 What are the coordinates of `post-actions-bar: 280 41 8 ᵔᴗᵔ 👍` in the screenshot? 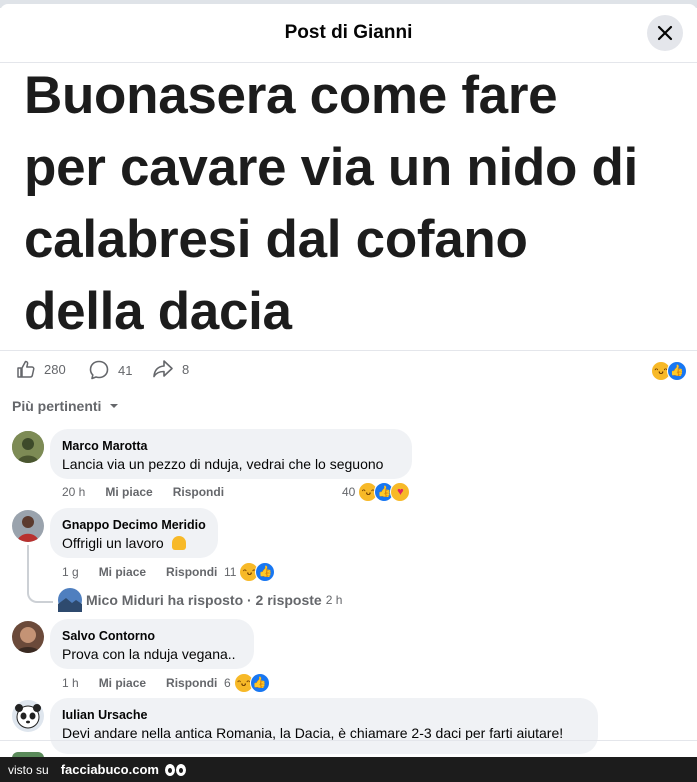 It's located at (348, 371).